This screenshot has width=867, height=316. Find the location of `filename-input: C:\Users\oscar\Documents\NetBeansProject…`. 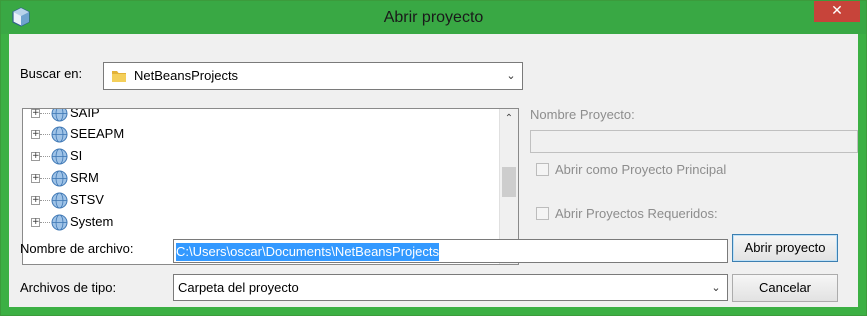

filename-input: C:\Users\oscar\Documents\NetBeansProject… is located at coordinates (450, 251).